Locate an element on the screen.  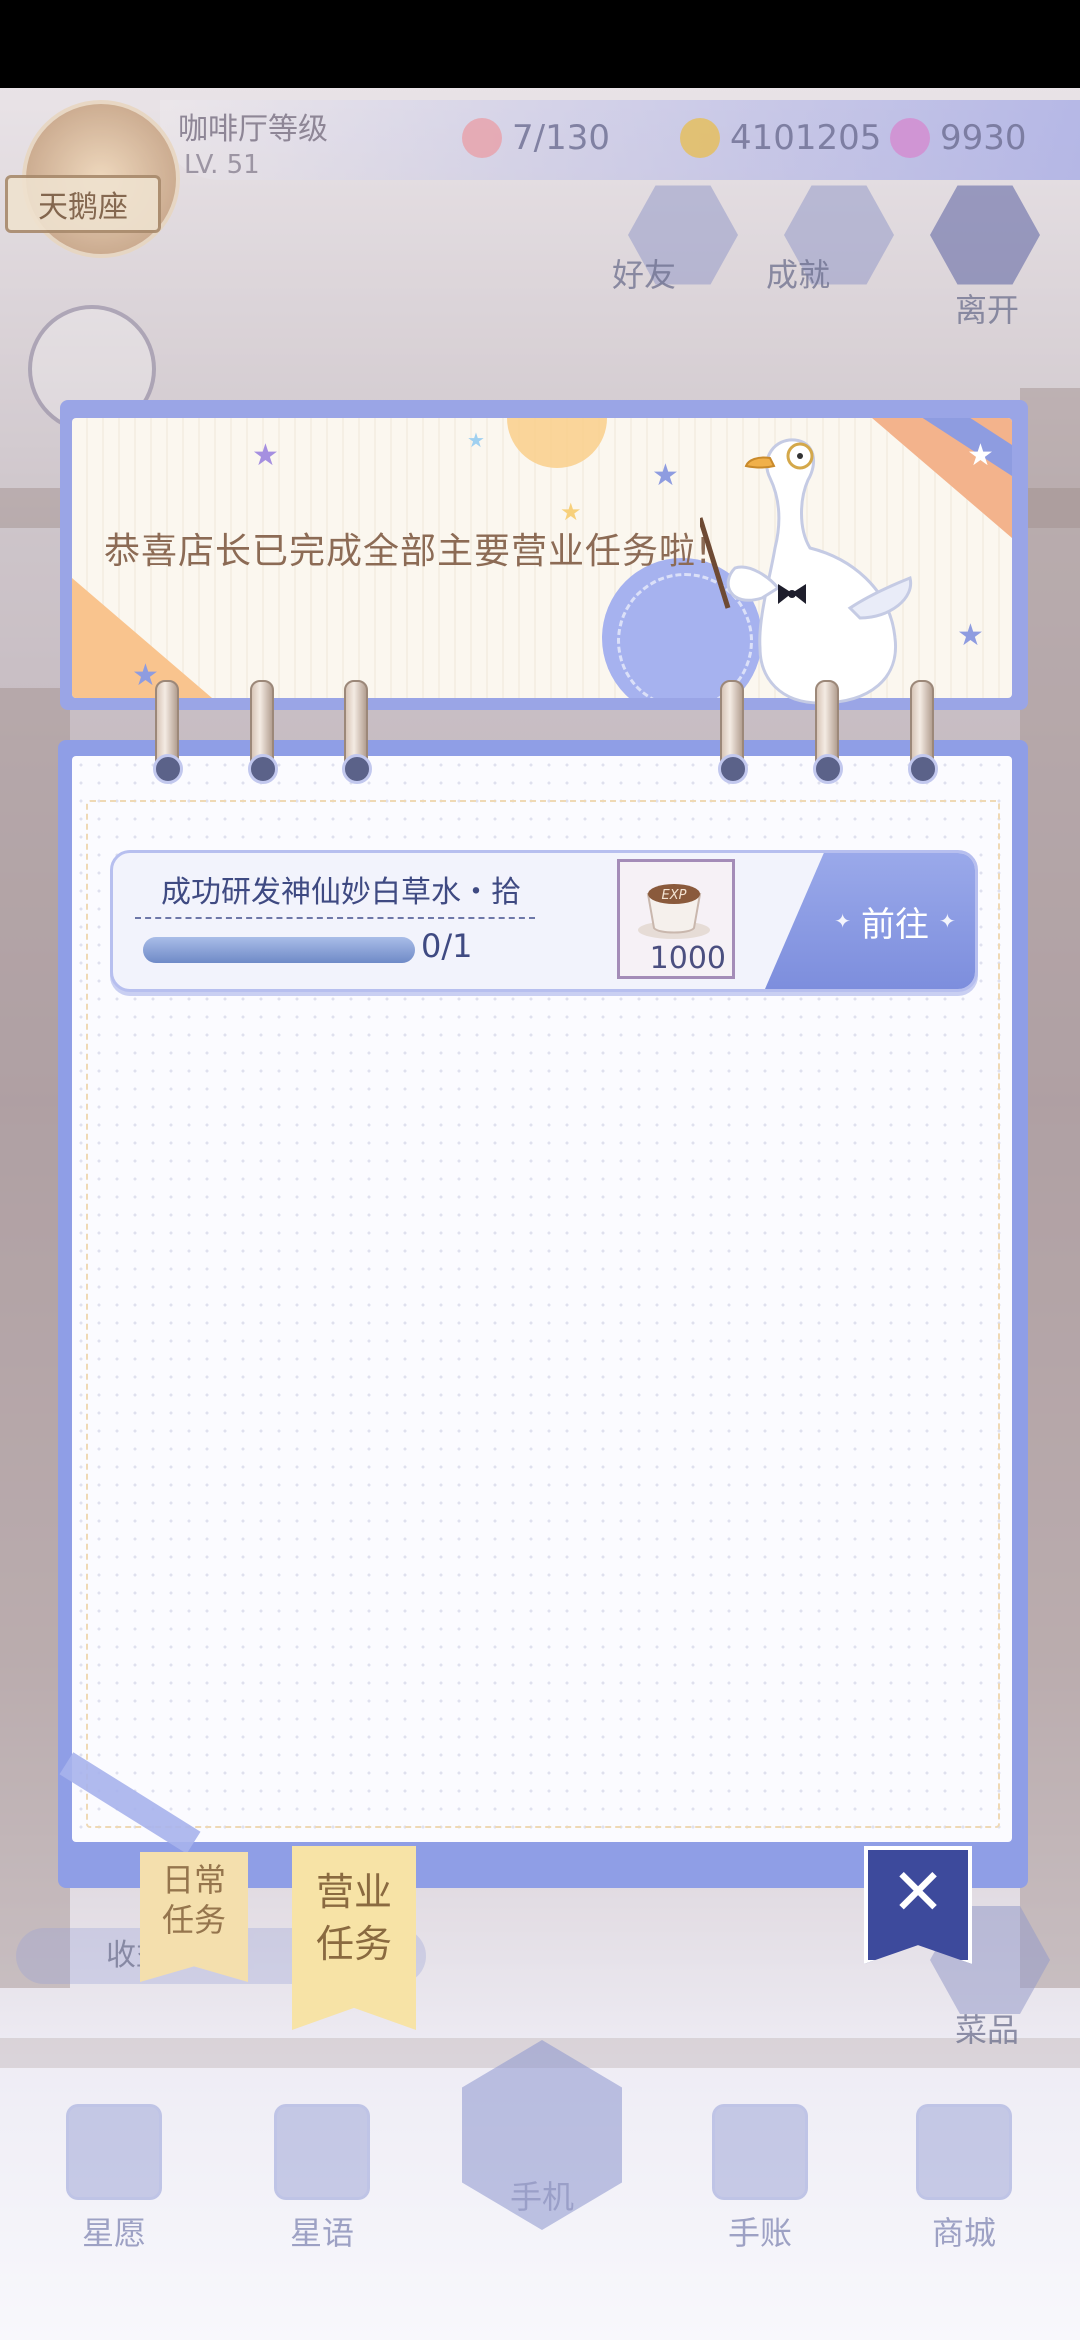
close-icon: ✕ is located at coordinates (918, 1893).